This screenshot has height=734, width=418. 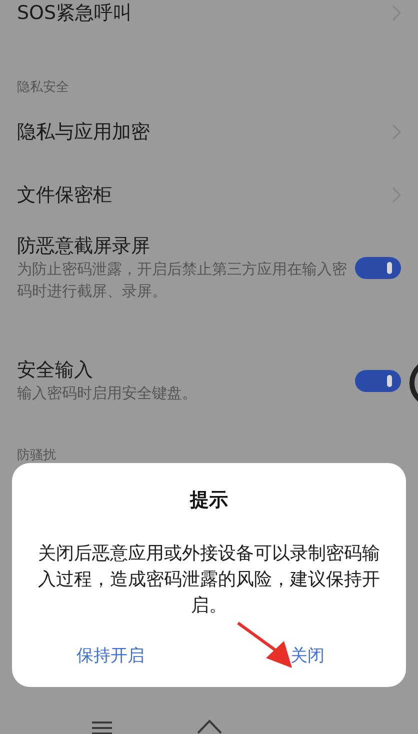 What do you see at coordinates (83, 132) in the screenshot?
I see `setting-title: 隐私与应用加密` at bounding box center [83, 132].